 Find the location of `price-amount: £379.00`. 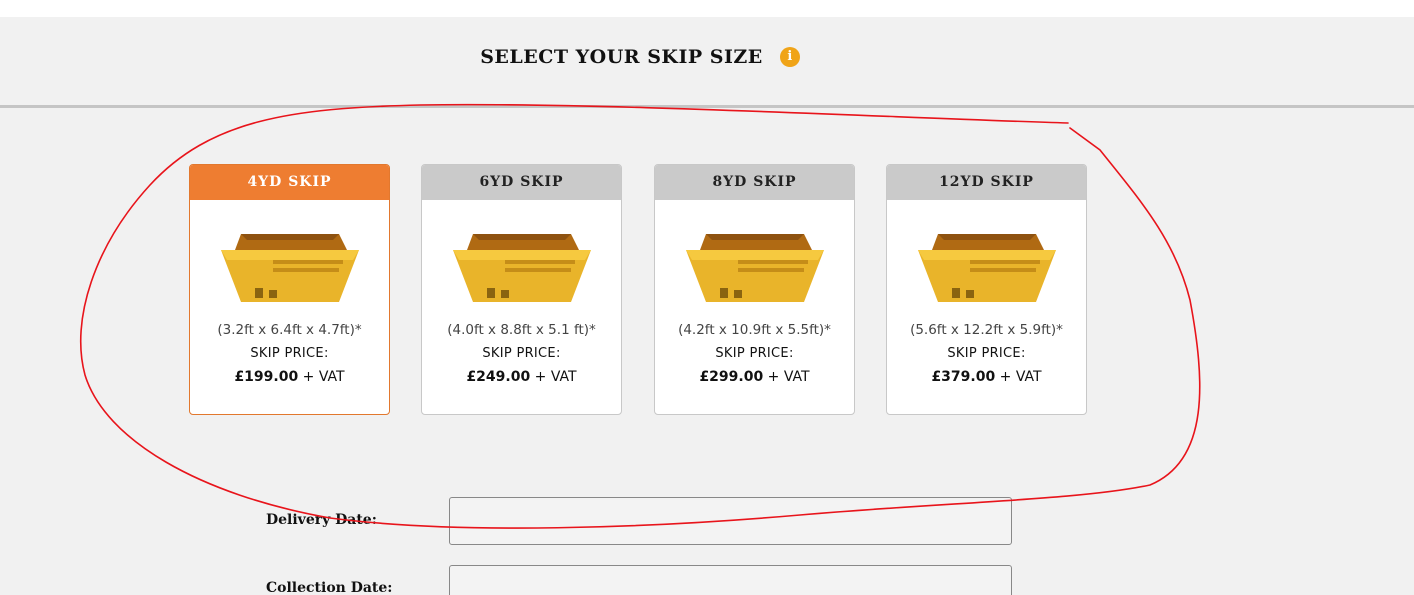

price-amount: £379.00 is located at coordinates (963, 377).